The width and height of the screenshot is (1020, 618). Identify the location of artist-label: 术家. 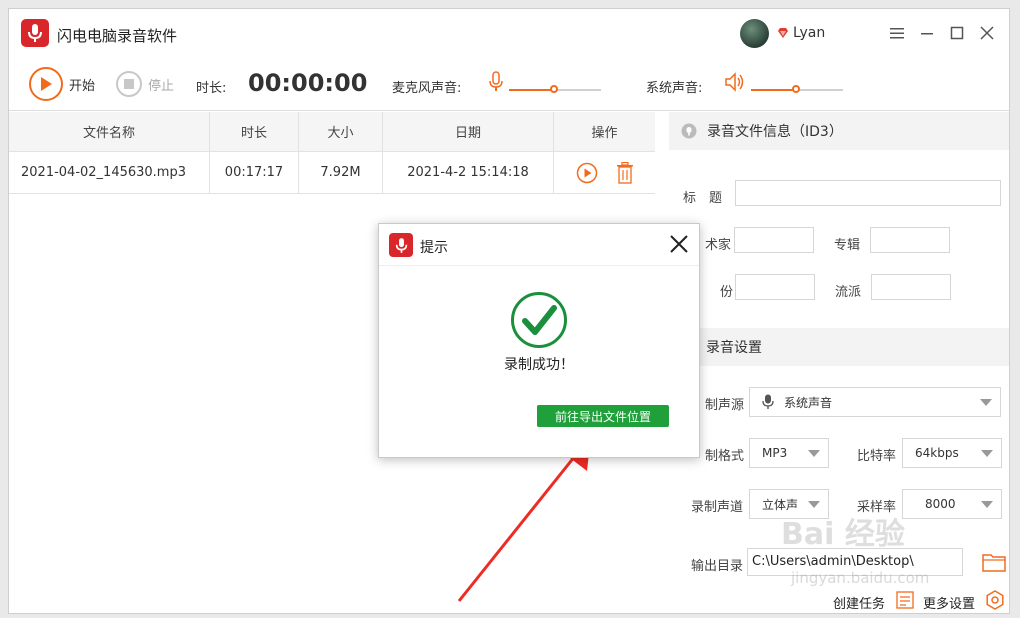
(718, 245).